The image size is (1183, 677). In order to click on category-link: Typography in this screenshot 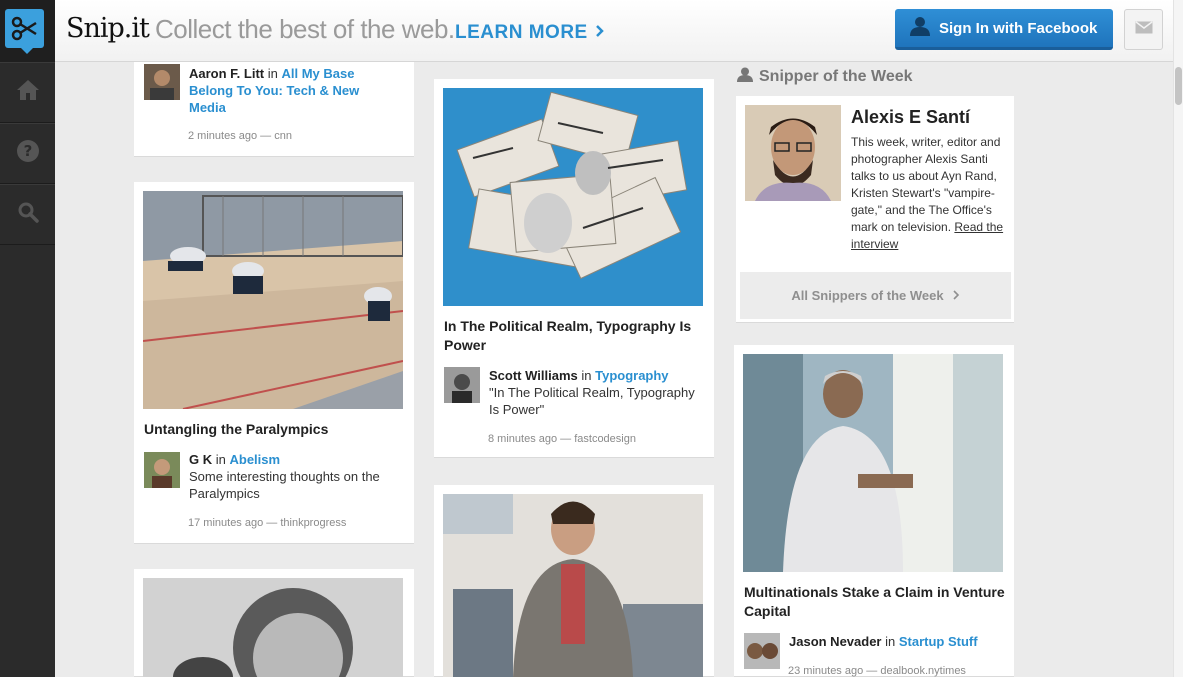, I will do `click(631, 375)`.